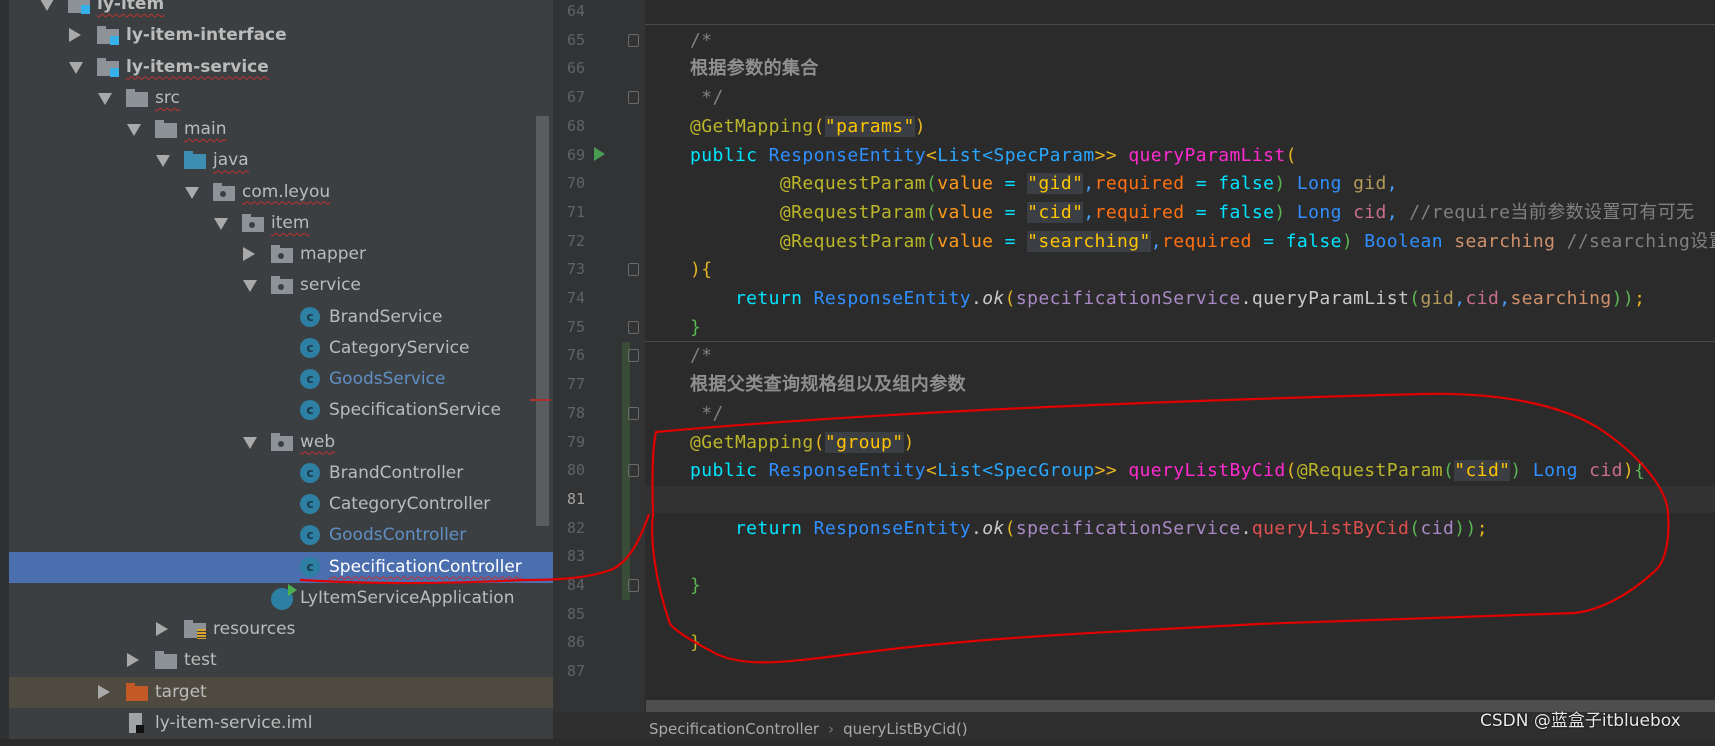 The width and height of the screenshot is (1715, 746). Describe the element at coordinates (281, 504) in the screenshot. I see `tree-item: CategoryController` at that location.